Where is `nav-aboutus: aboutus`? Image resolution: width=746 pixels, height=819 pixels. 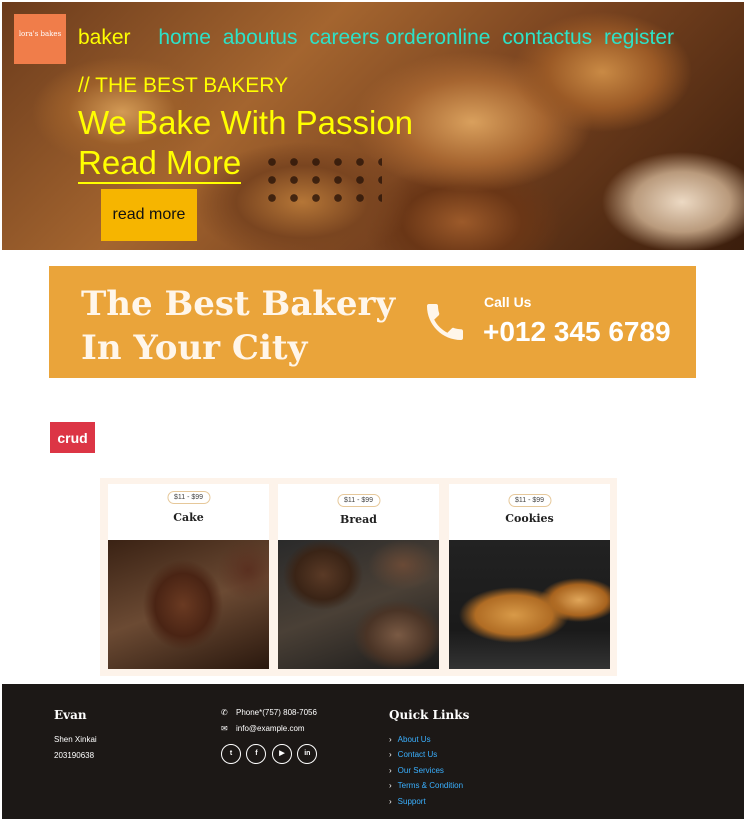
nav-aboutus: aboutus is located at coordinates (260, 37).